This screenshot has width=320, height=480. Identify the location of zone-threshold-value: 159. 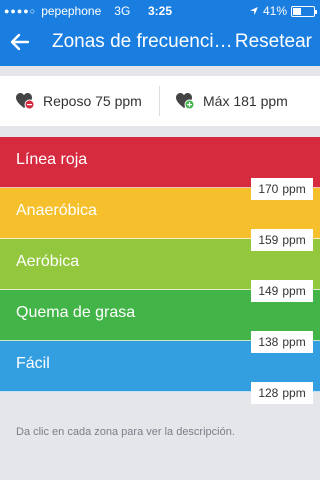
(268, 240).